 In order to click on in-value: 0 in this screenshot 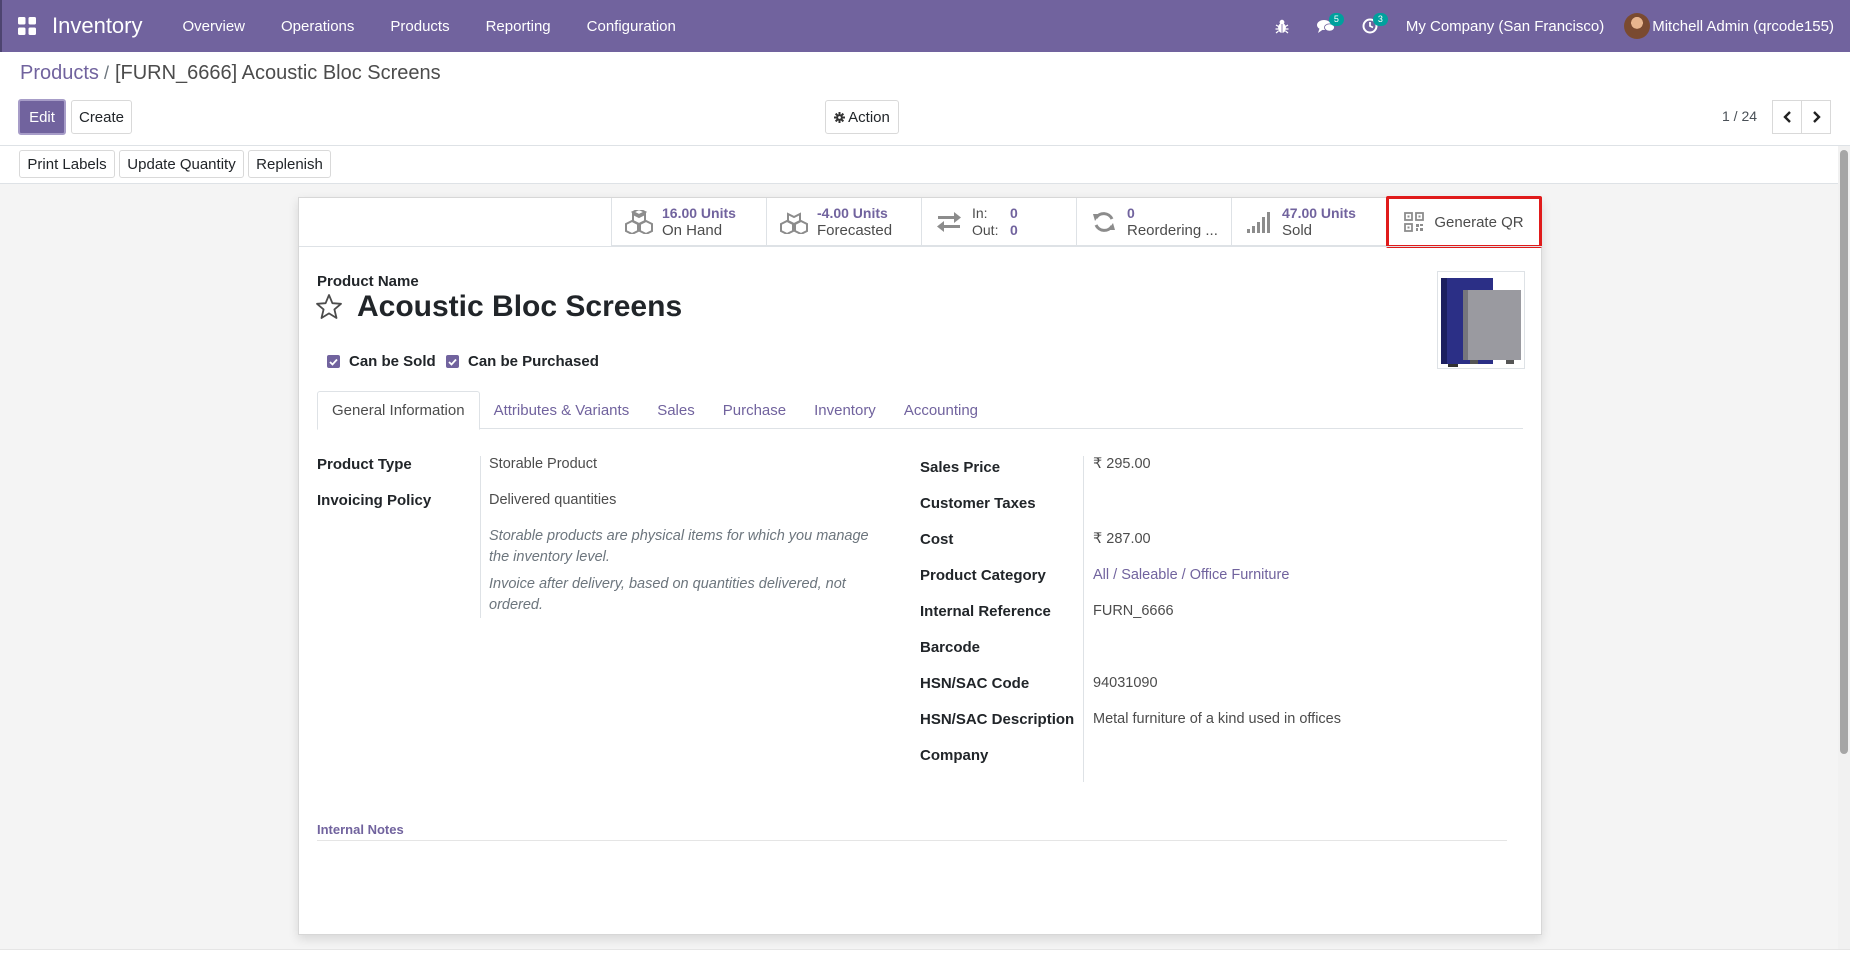, I will do `click(1014, 213)`.